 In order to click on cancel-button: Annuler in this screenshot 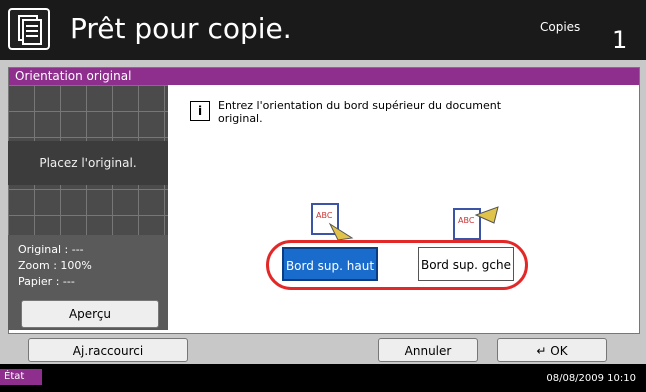, I will do `click(428, 350)`.